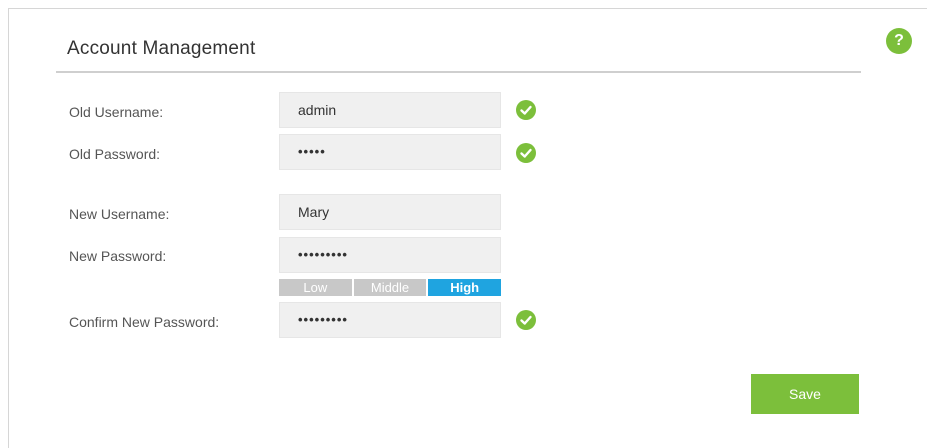  What do you see at coordinates (805, 394) in the screenshot?
I see `save-button: Save` at bounding box center [805, 394].